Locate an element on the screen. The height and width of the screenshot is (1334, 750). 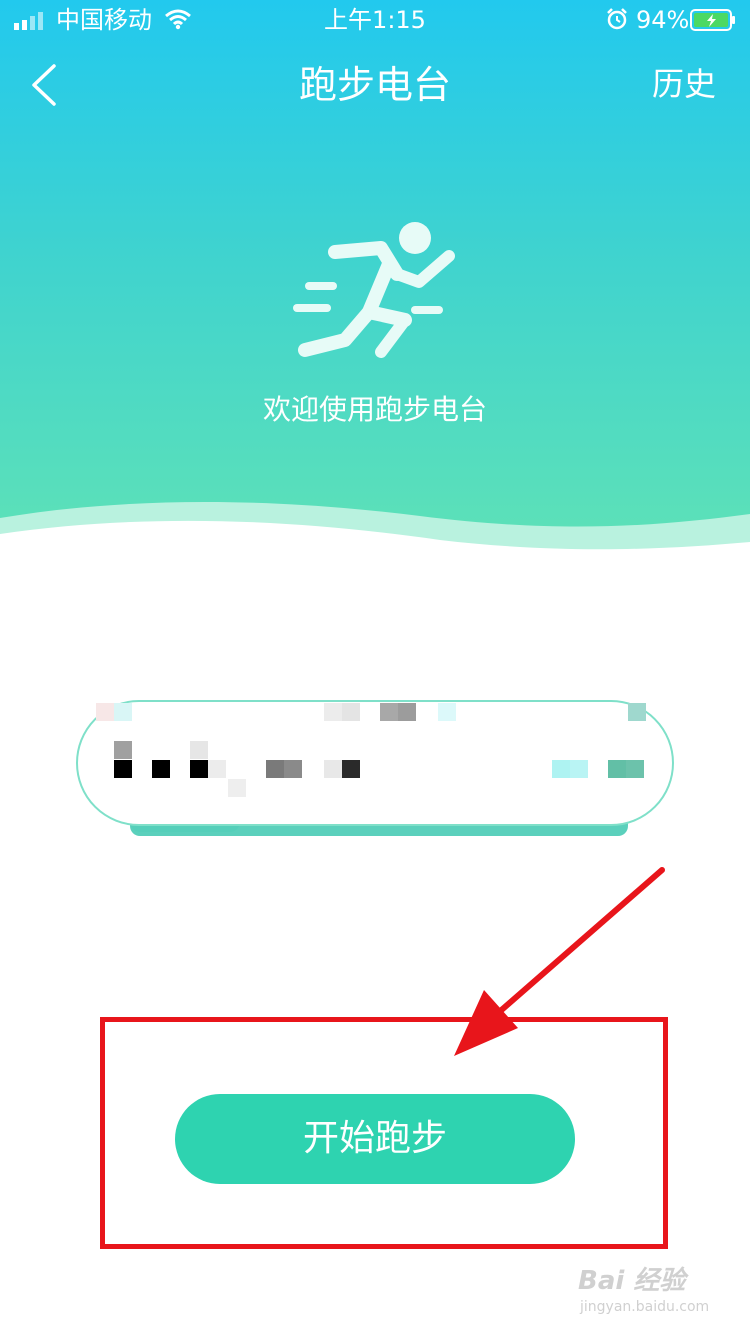
battery-percent: 94% is located at coordinates (663, 20).